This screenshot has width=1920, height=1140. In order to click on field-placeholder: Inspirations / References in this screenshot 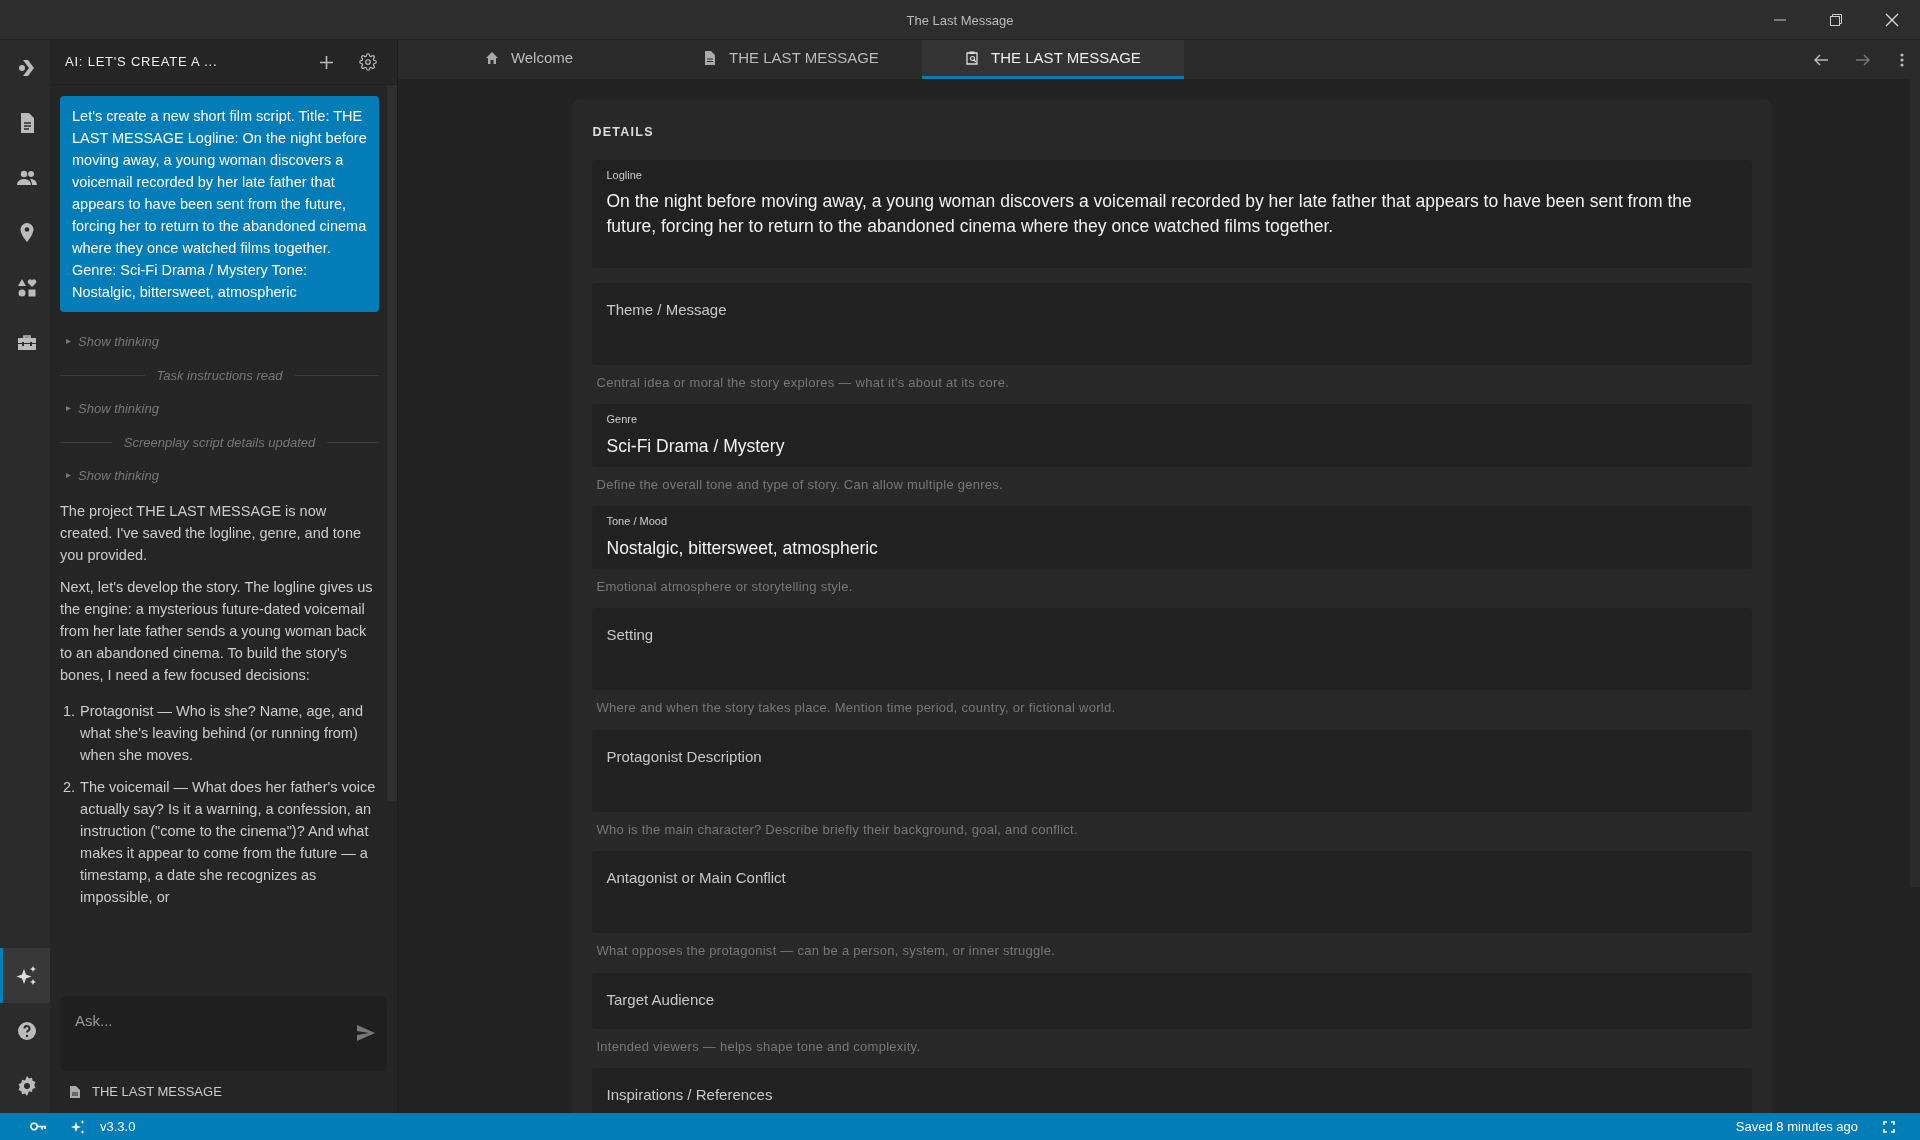, I will do `click(690, 1095)`.